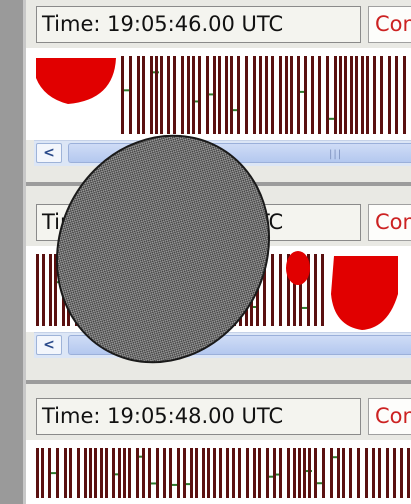 Image resolution: width=411 pixels, height=504 pixels. I want to click on waveform-view, so click(218, 472).